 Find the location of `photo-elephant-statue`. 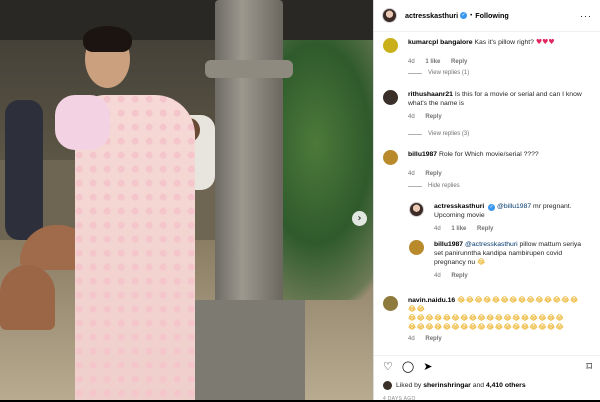

photo-elephant-statue is located at coordinates (27, 297).